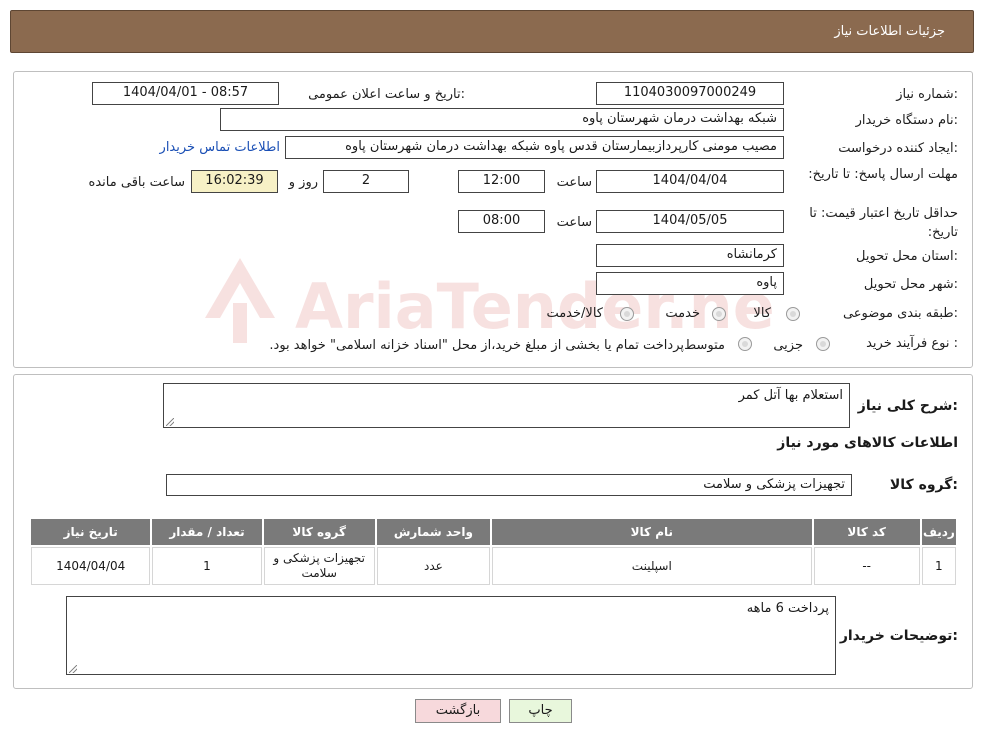 This screenshot has height=744, width=985. What do you see at coordinates (762, 313) in the screenshot?
I see `category-goods-label: کالا` at bounding box center [762, 313].